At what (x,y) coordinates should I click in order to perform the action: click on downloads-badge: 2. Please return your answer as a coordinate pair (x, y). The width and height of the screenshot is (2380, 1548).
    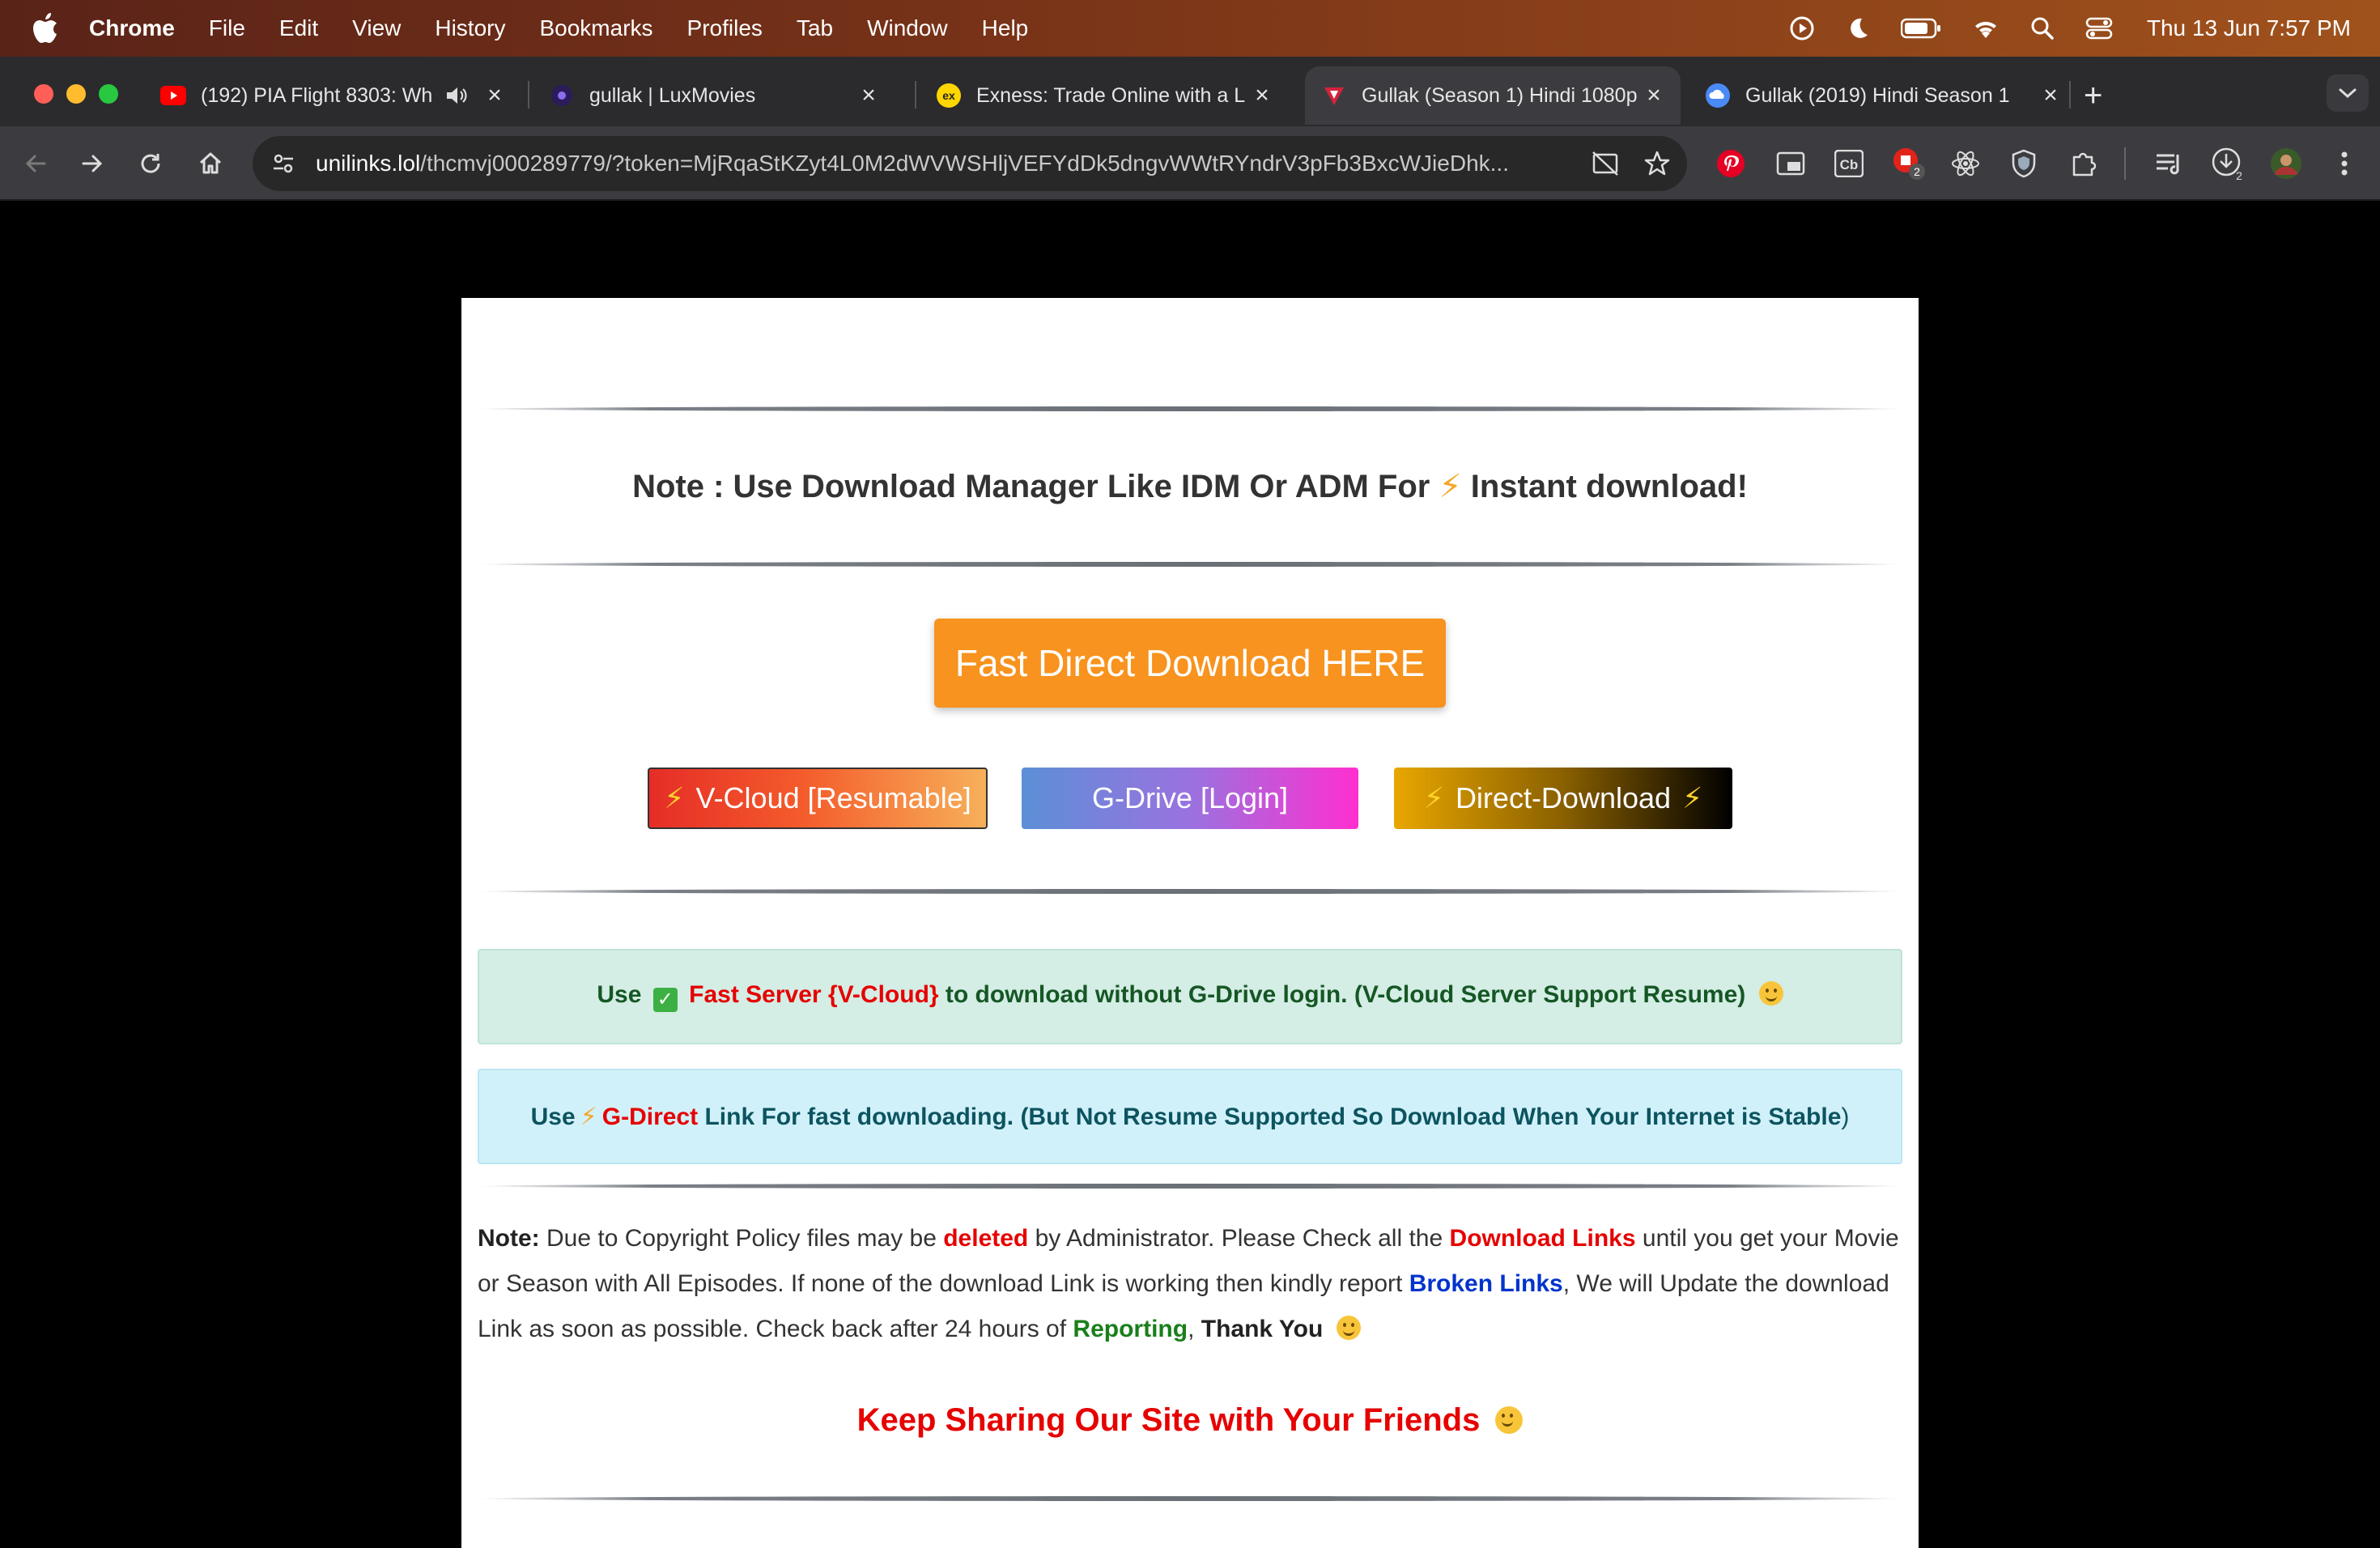
    Looking at the image, I should click on (2239, 175).